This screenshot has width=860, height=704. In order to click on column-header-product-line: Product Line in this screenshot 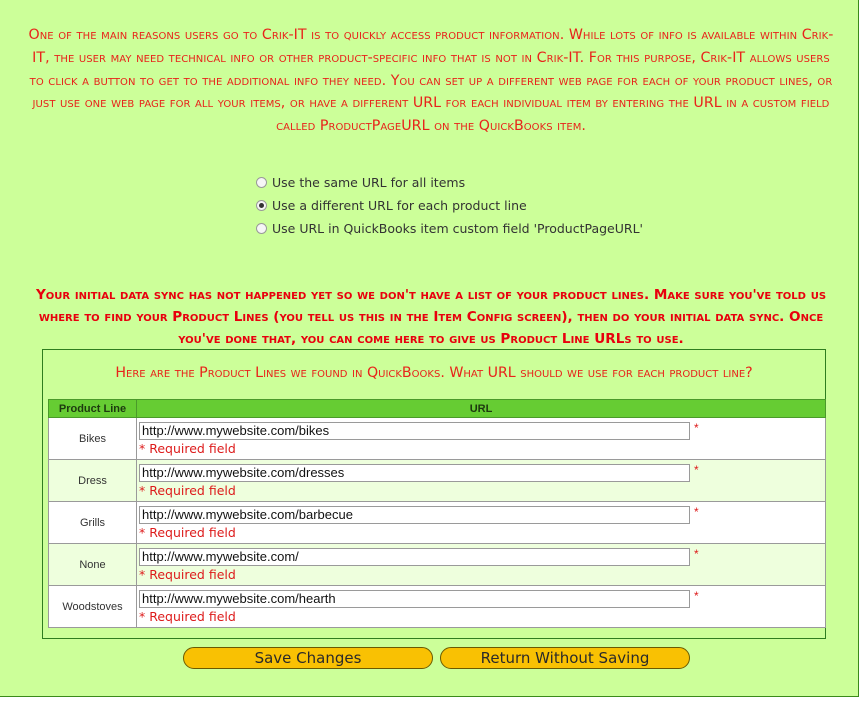, I will do `click(92, 408)`.